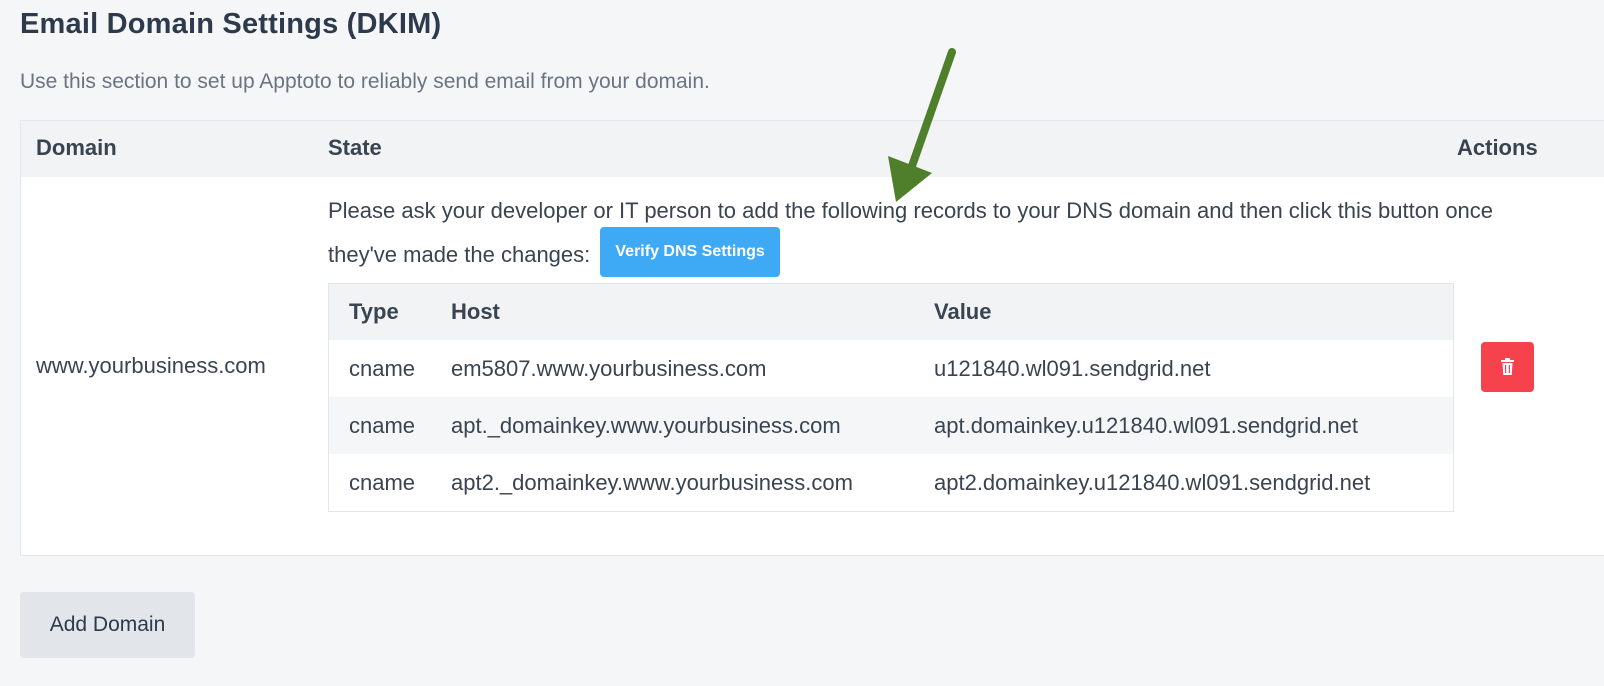 This screenshot has height=686, width=1604. Describe the element at coordinates (374, 311) in the screenshot. I see `records-header-type: Type` at that location.